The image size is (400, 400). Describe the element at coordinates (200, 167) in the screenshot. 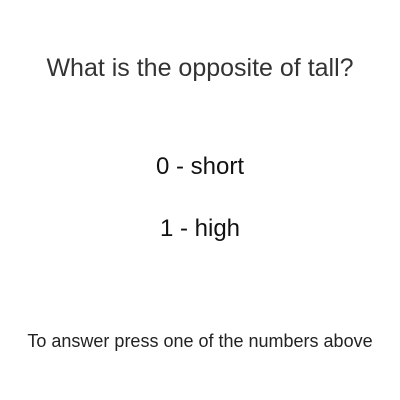

I see `answer-option-0: 0 - short` at that location.